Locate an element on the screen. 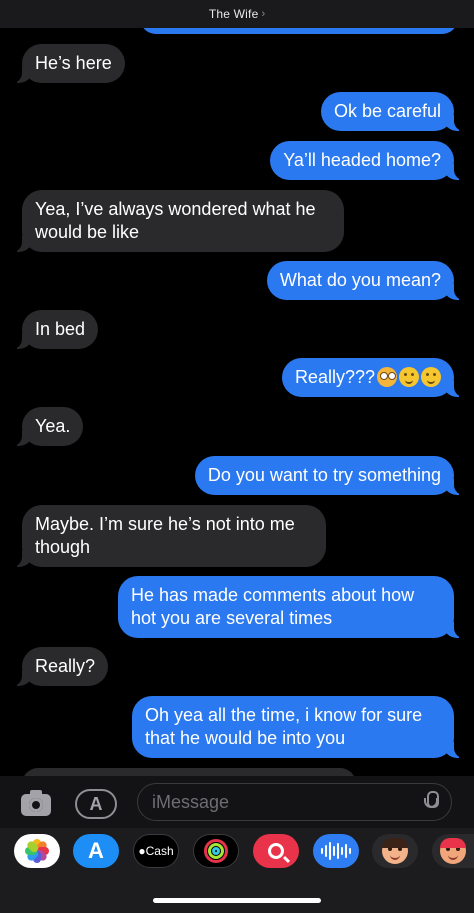 The width and height of the screenshot is (474, 913). message-text: Do you want to try something is located at coordinates (324, 475).